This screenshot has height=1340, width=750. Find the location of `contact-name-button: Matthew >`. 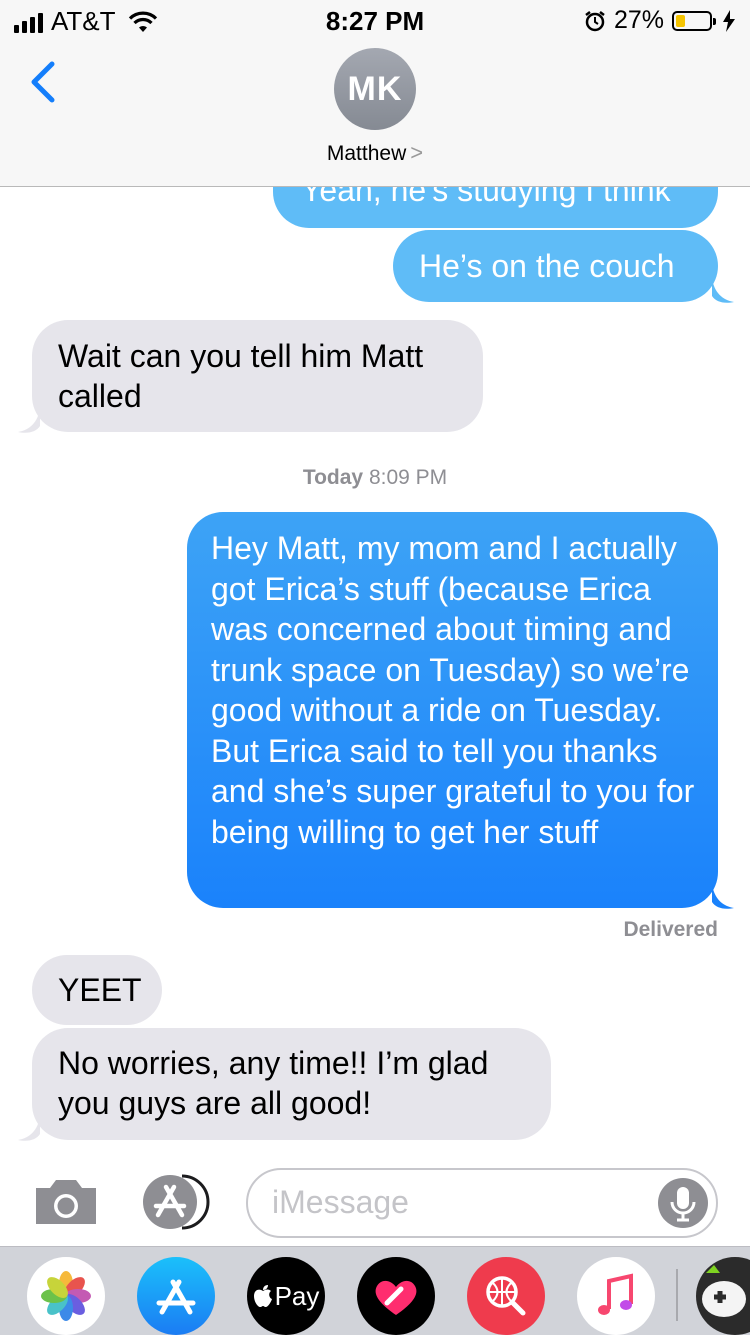

contact-name-button: Matthew > is located at coordinates (375, 153).